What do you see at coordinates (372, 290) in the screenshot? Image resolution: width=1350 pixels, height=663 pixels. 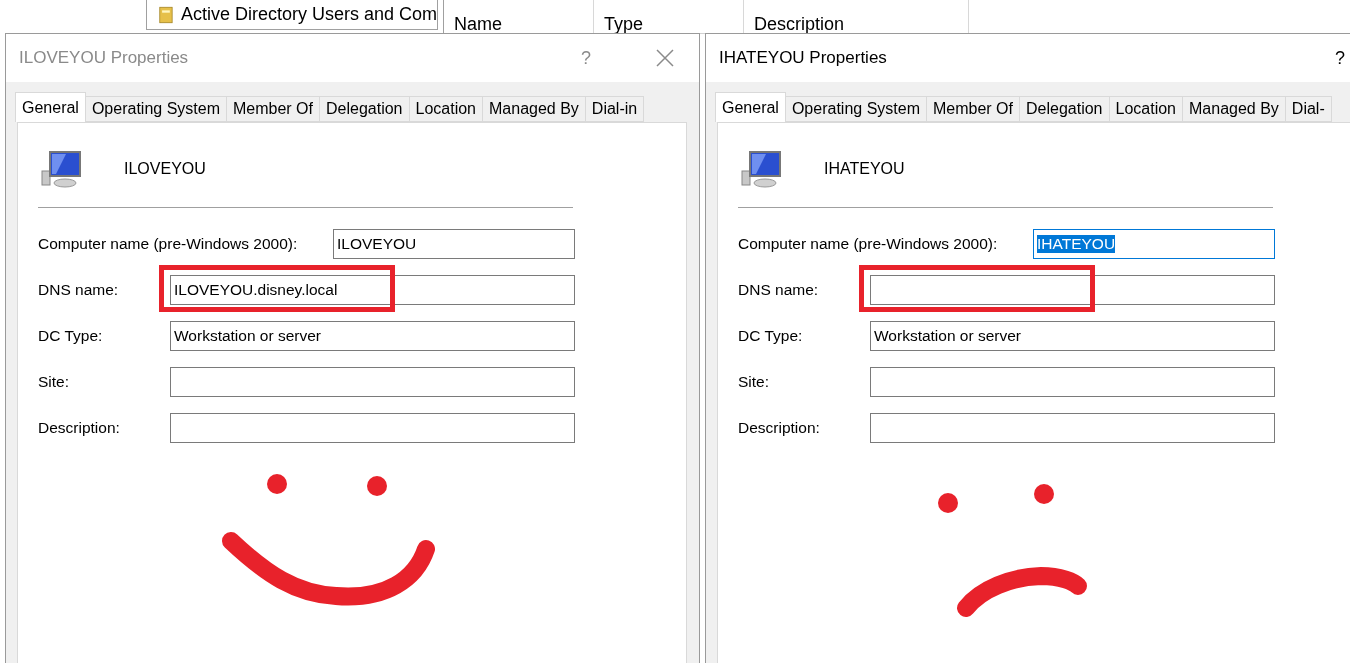 I see `input-field: ILOVEYOU.disney.local` at bounding box center [372, 290].